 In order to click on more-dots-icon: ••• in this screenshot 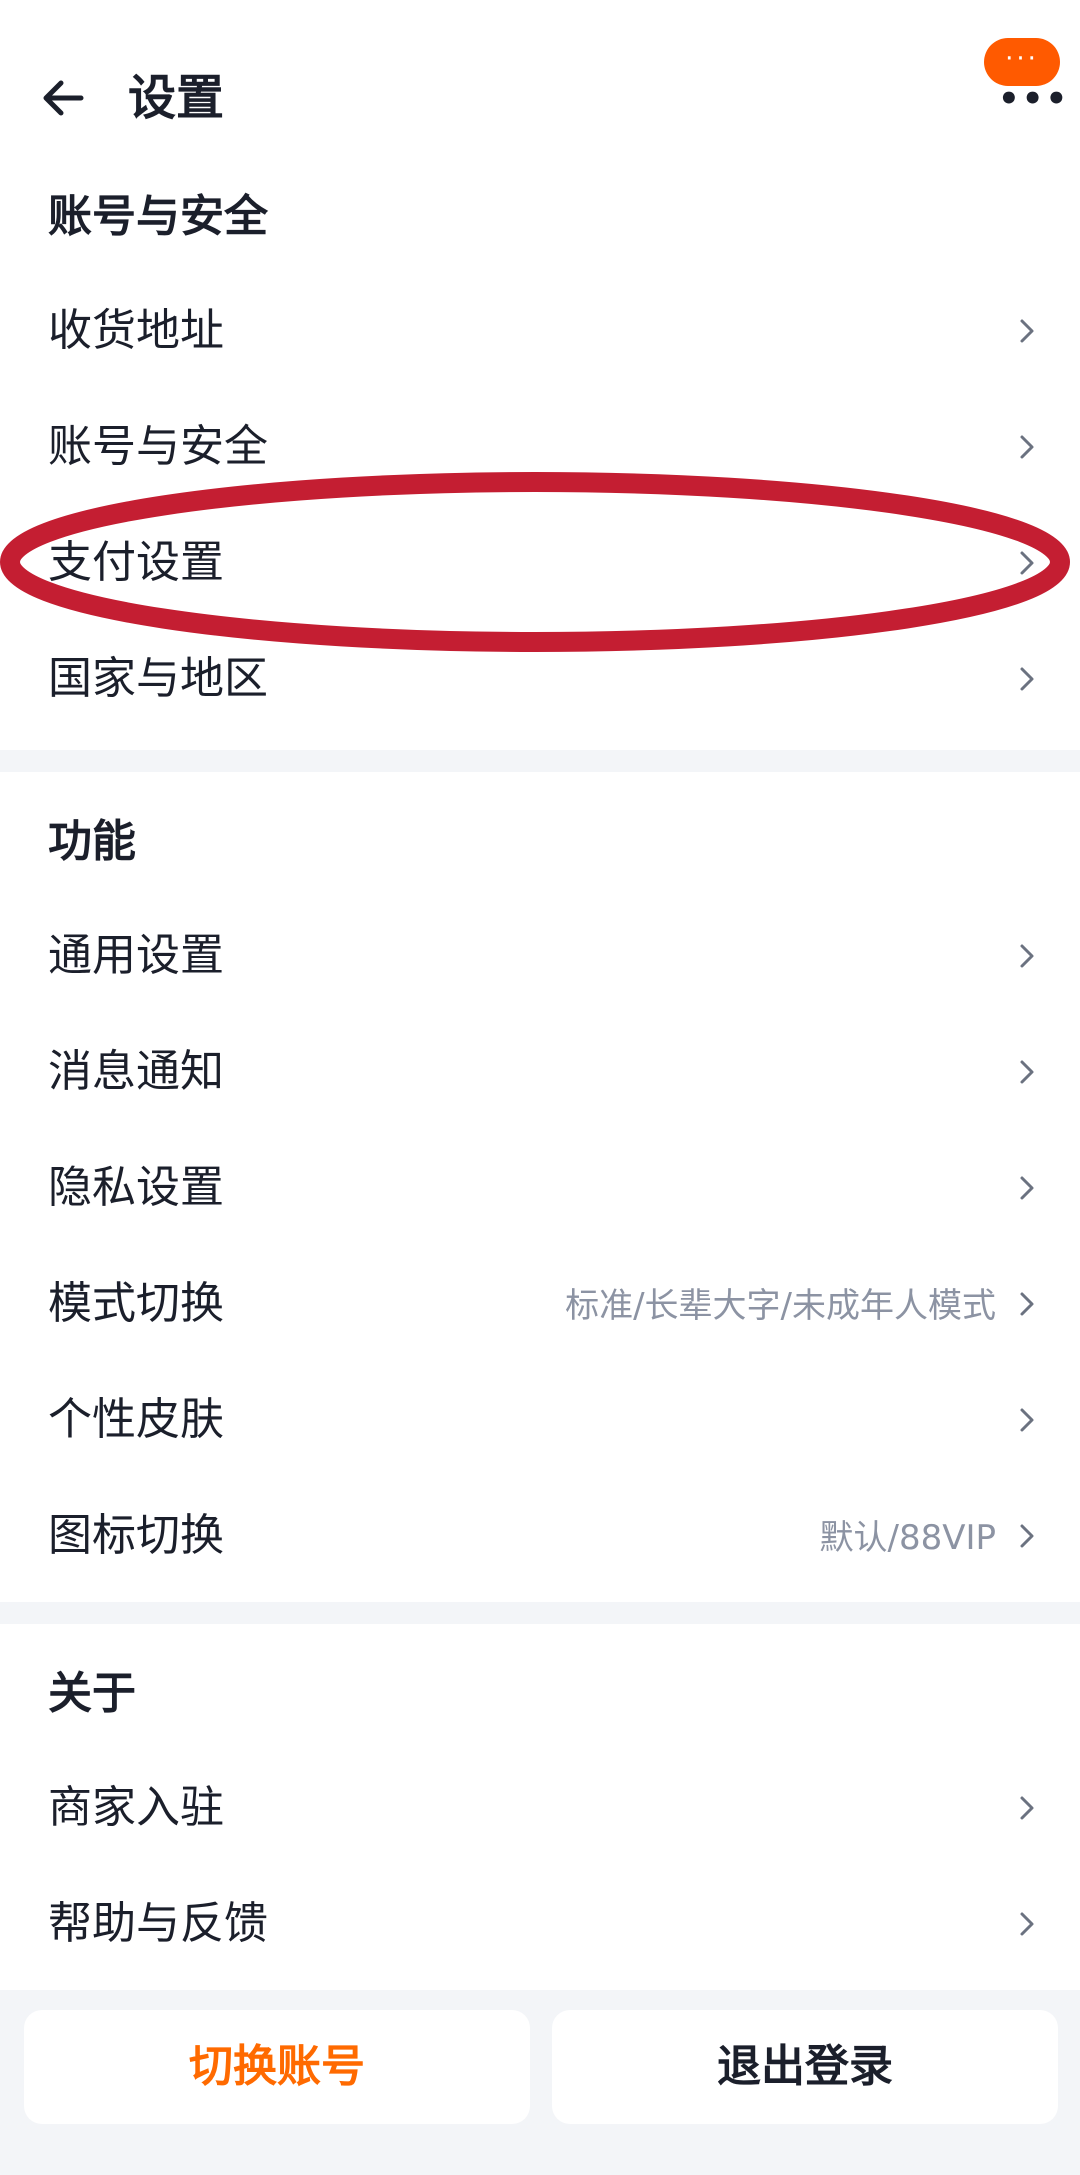, I will do `click(1034, 99)`.